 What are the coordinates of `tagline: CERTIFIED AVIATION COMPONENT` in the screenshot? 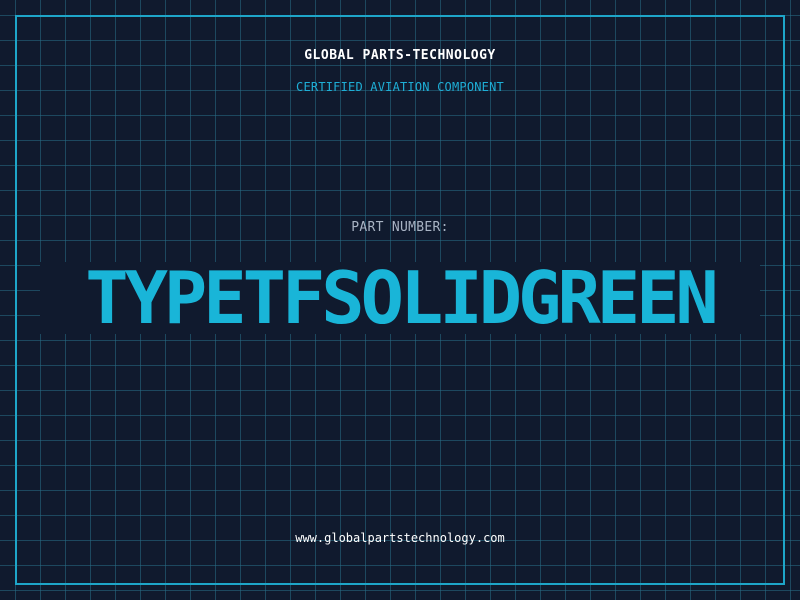 It's located at (400, 87).